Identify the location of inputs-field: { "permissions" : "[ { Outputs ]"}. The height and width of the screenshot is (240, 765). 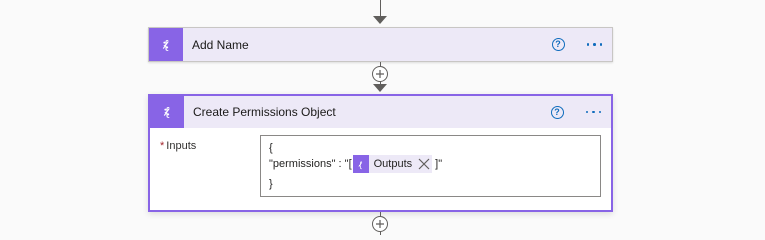
(430, 166).